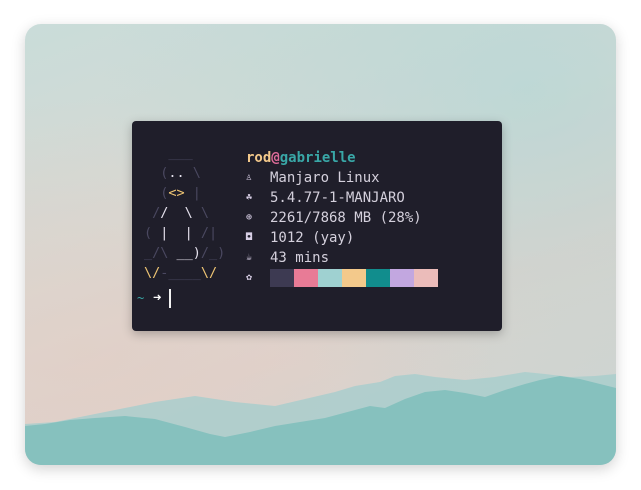 Image resolution: width=641 pixels, height=490 pixels. I want to click on ascii-line: /|, so click(205, 233).